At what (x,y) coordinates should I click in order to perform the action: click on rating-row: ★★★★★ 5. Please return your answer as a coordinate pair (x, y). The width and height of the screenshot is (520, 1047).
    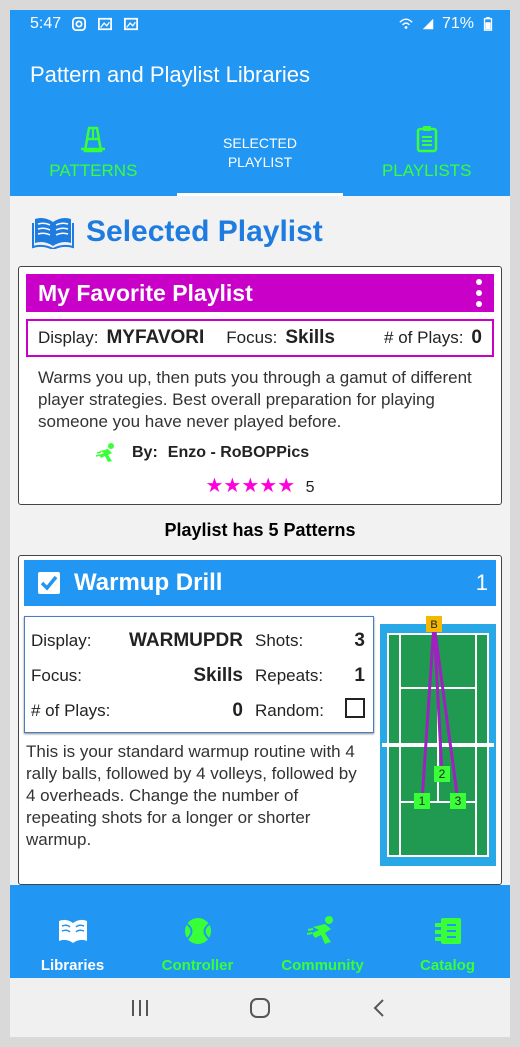
    Looking at the image, I should click on (260, 480).